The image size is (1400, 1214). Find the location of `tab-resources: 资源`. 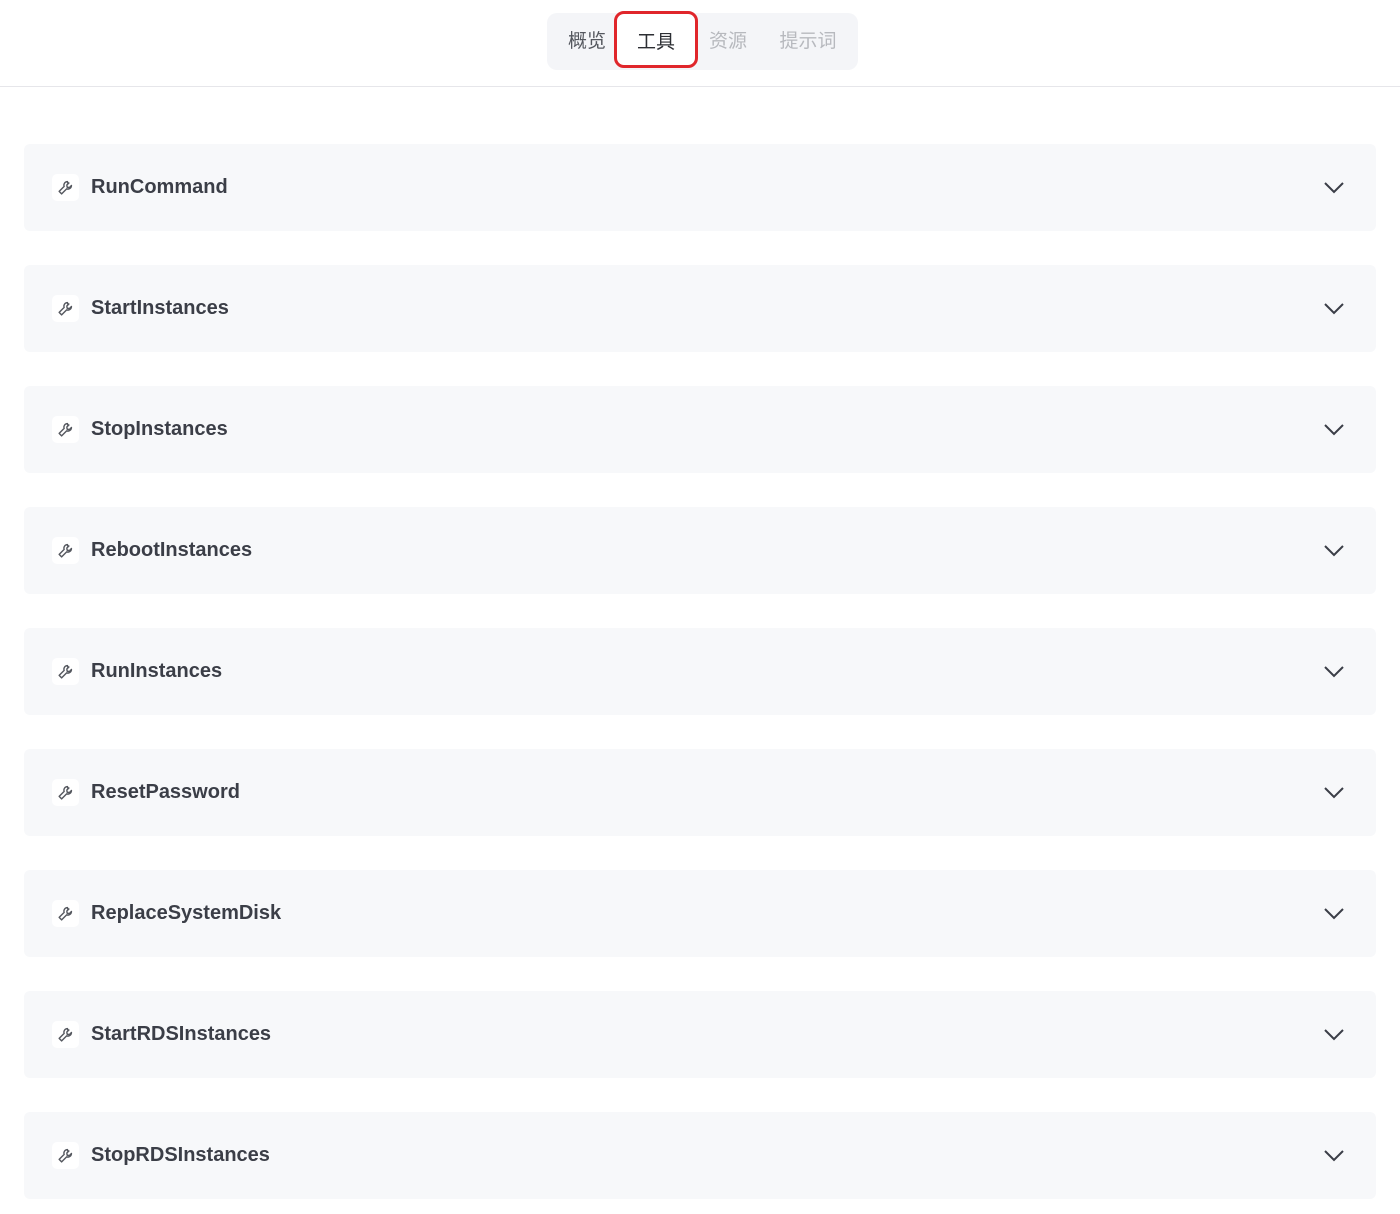

tab-resources: 资源 is located at coordinates (728, 41).